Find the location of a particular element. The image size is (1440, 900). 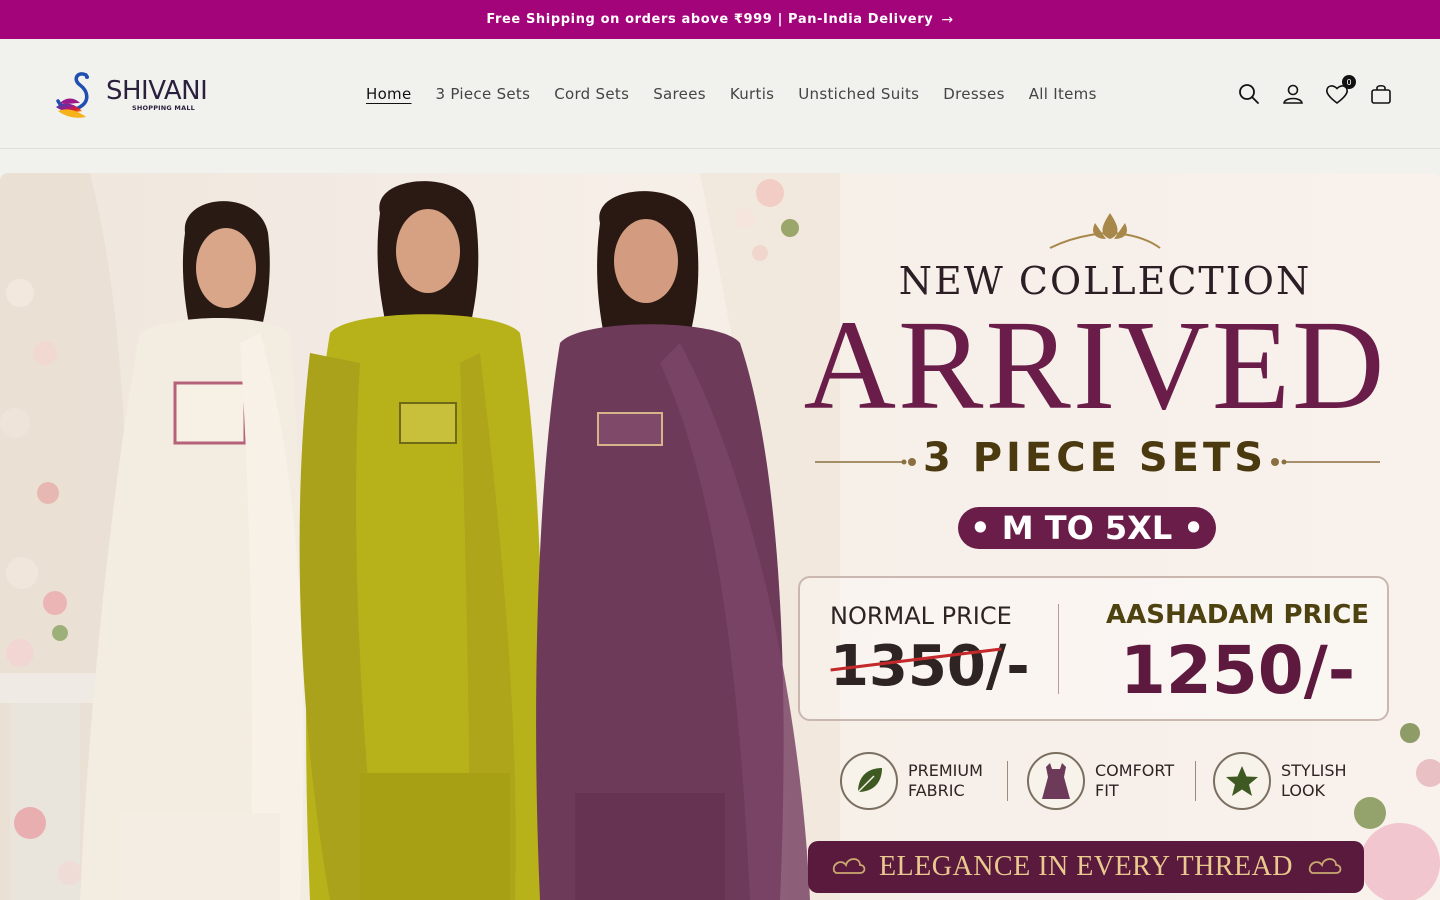

nav-item-dresses: Dresses is located at coordinates (973, 94).